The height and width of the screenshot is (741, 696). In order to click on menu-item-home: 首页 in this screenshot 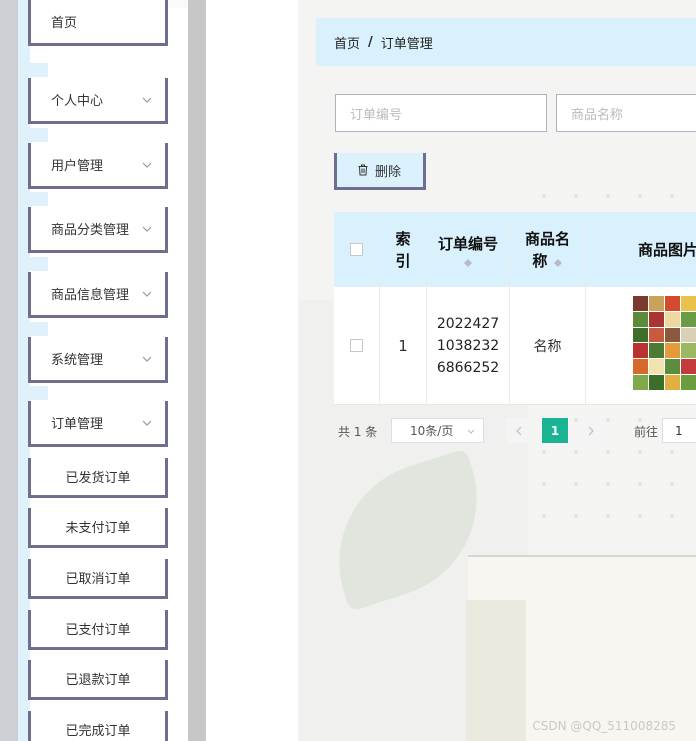, I will do `click(98, 23)`.